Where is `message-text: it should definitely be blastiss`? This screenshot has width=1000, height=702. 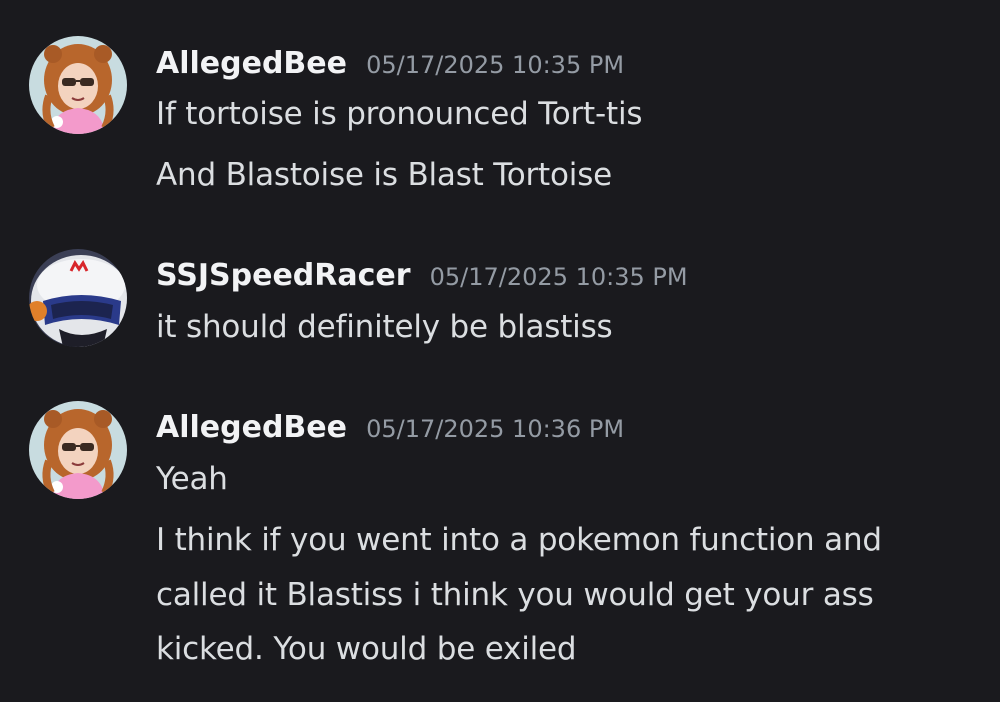
message-text: it should definitely be blastiss is located at coordinates (384, 327).